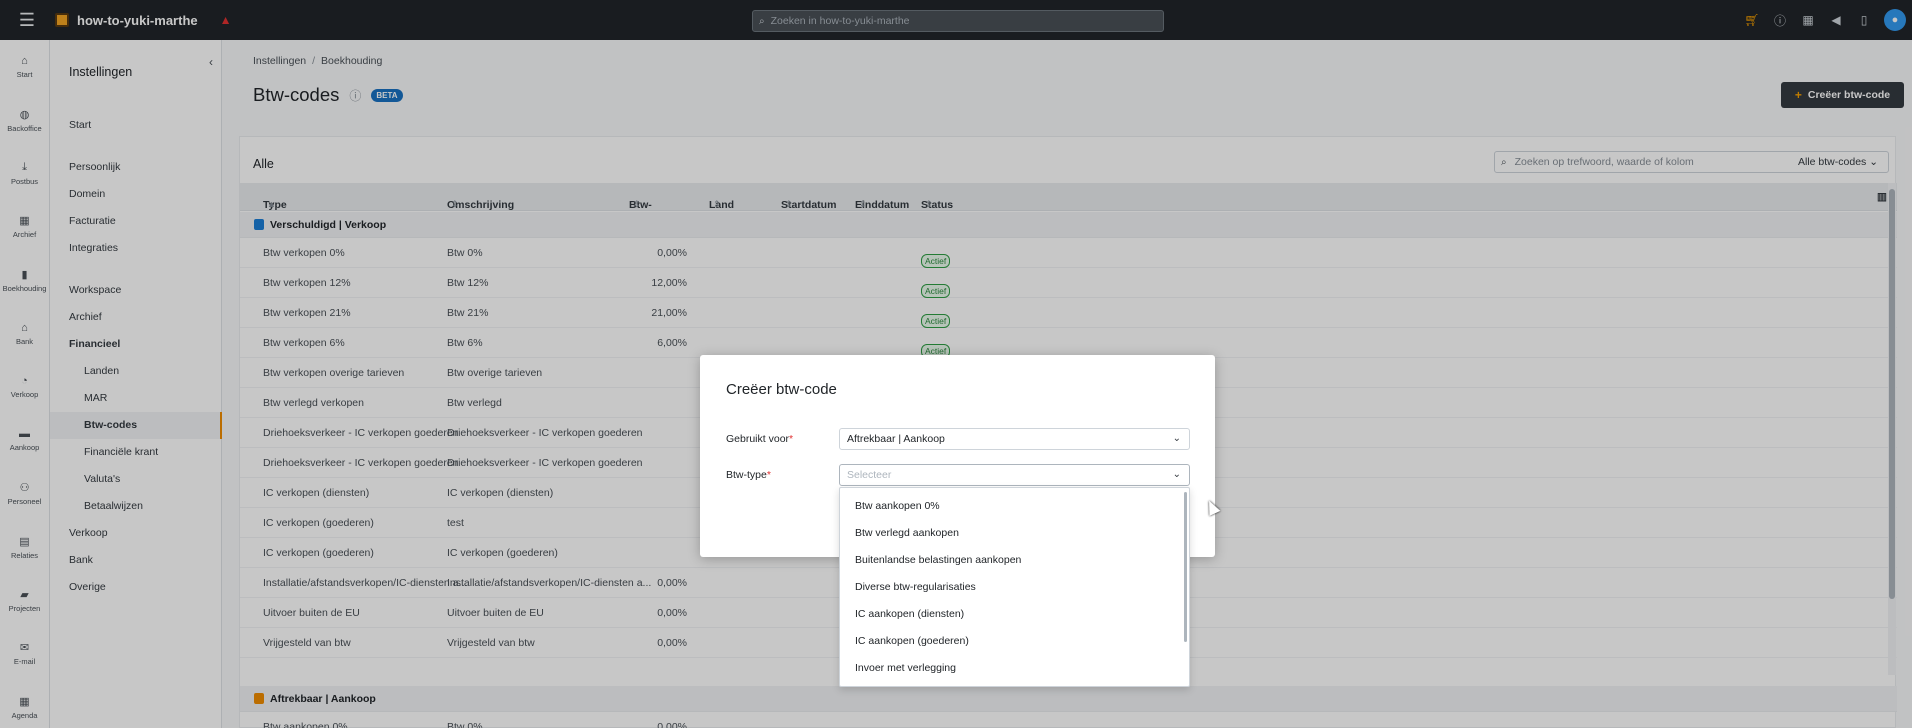  What do you see at coordinates (1014, 439) in the screenshot?
I see `gebruikt-voor-select: Aftrekbaar | Aankoop ⌄` at bounding box center [1014, 439].